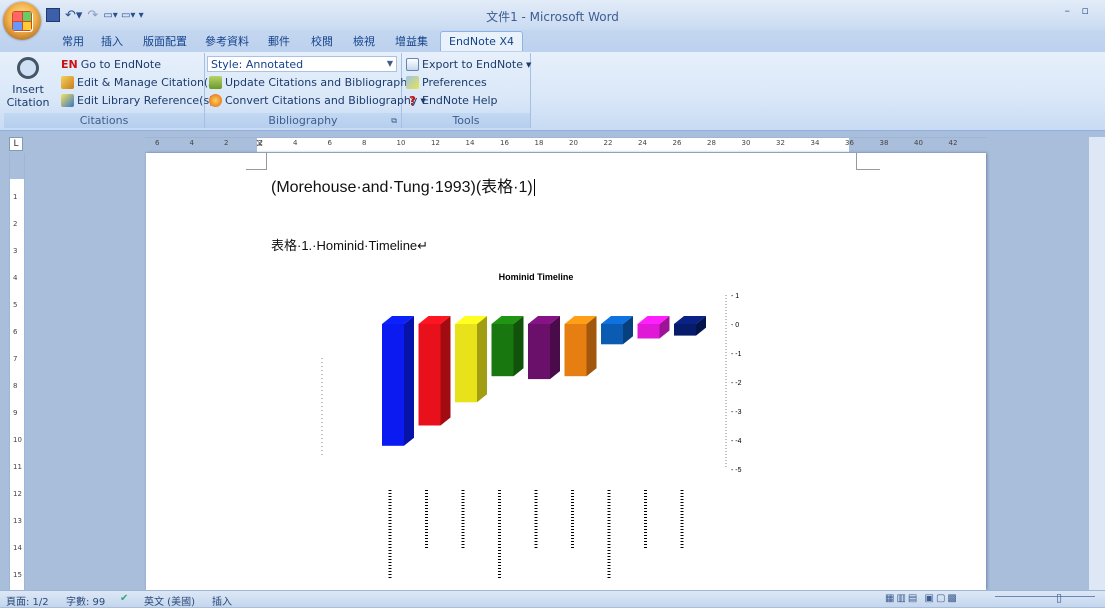 The height and width of the screenshot is (608, 1105). I want to click on proofing-check-icon: ✔, so click(124, 598).